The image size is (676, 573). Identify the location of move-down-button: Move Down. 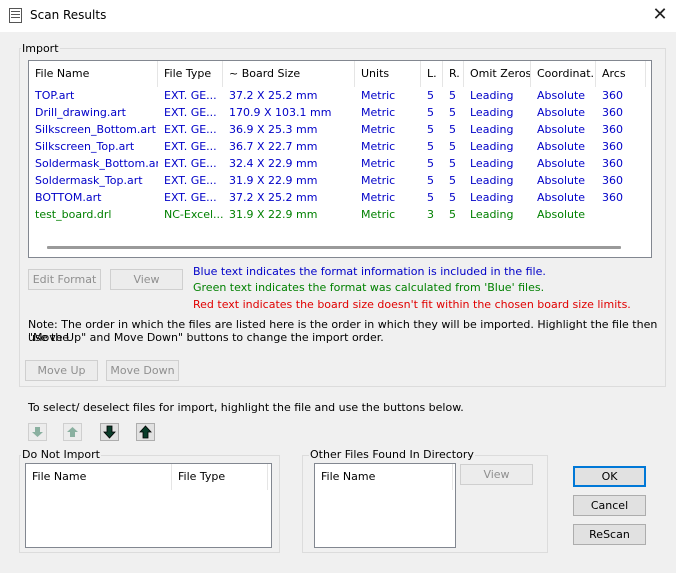
(142, 370).